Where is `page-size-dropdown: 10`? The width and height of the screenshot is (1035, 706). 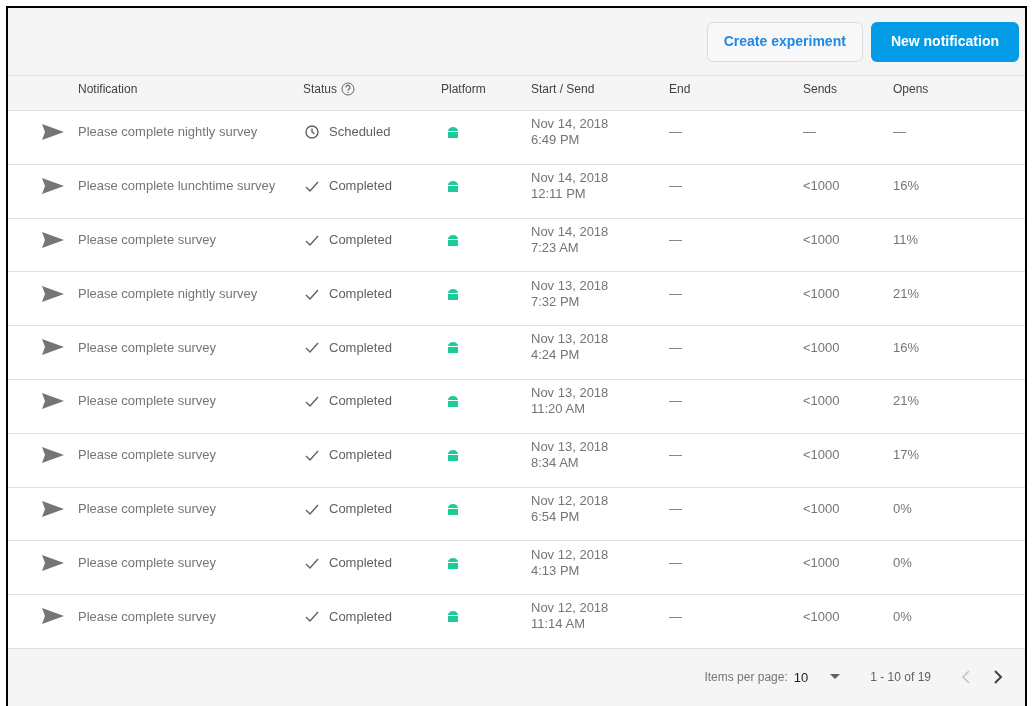
page-size-dropdown: 10 is located at coordinates (821, 677).